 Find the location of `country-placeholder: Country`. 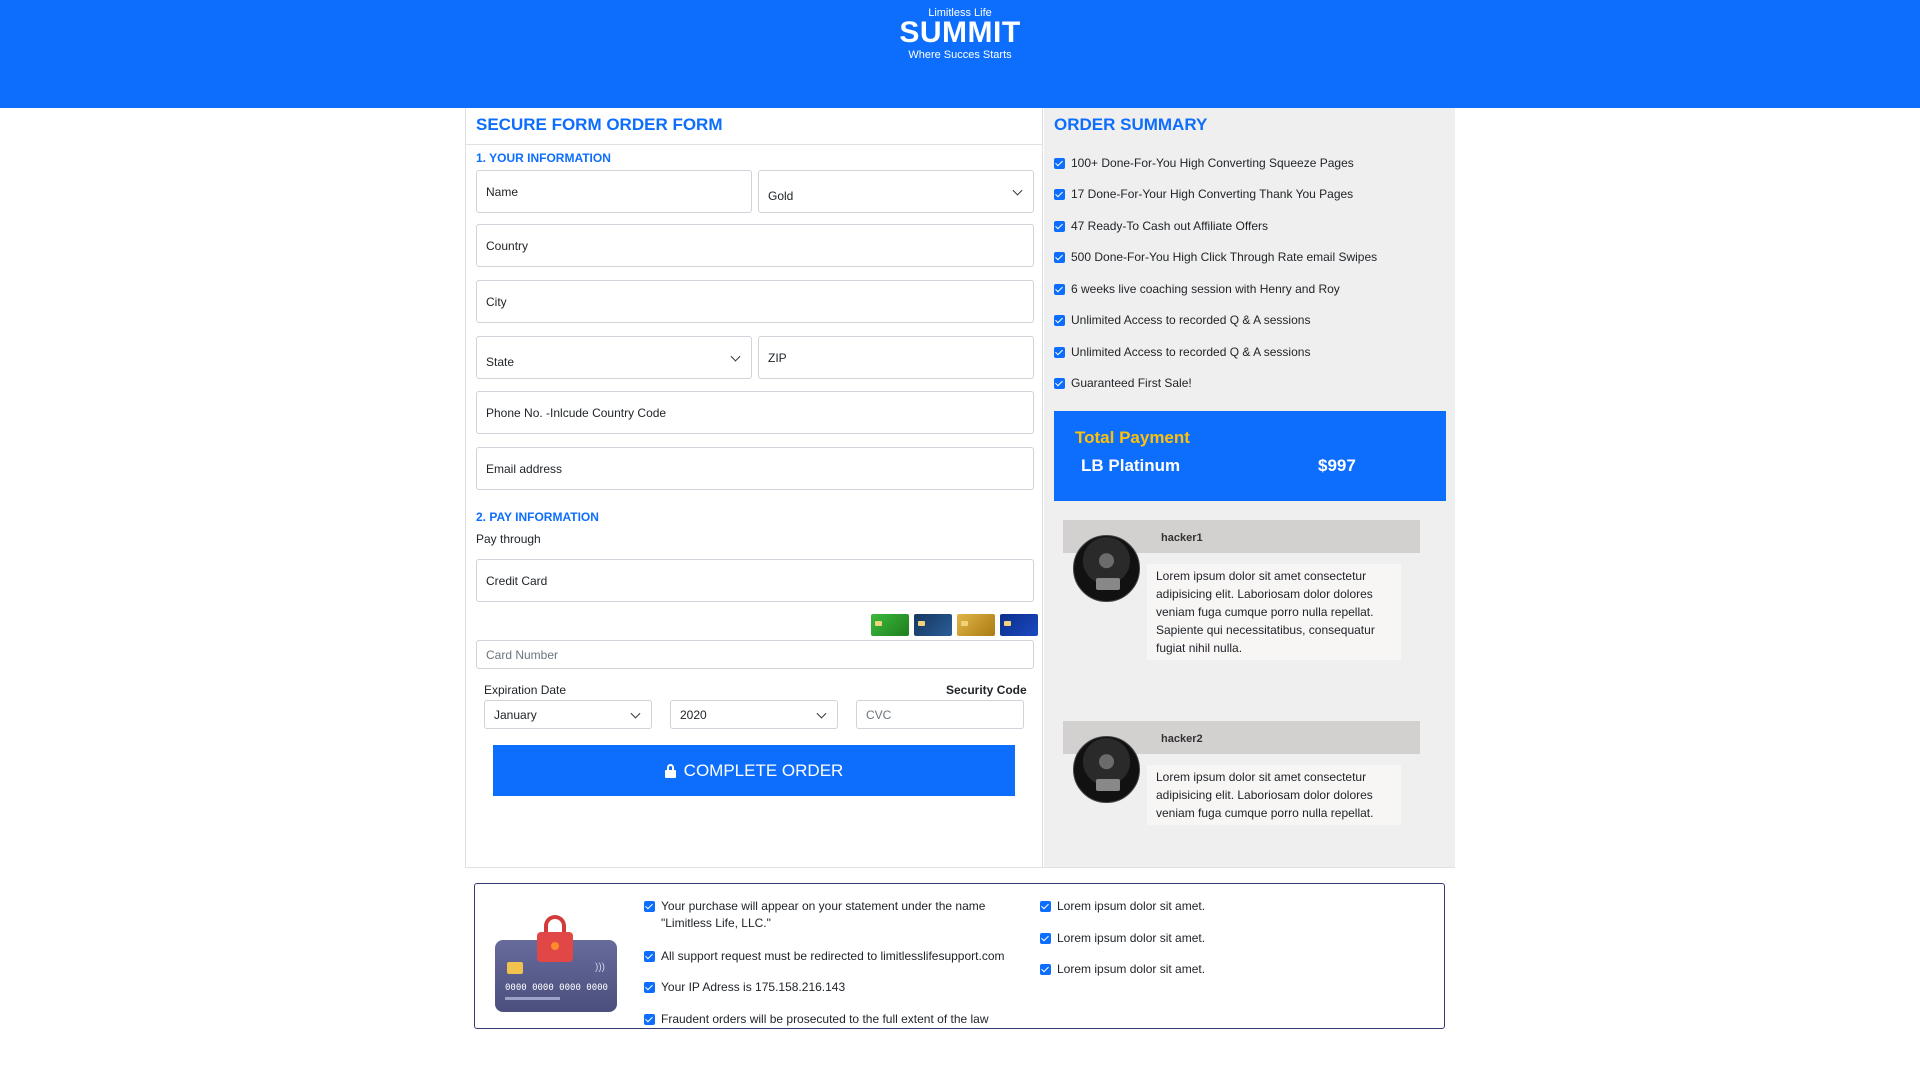

country-placeholder: Country is located at coordinates (507, 245).